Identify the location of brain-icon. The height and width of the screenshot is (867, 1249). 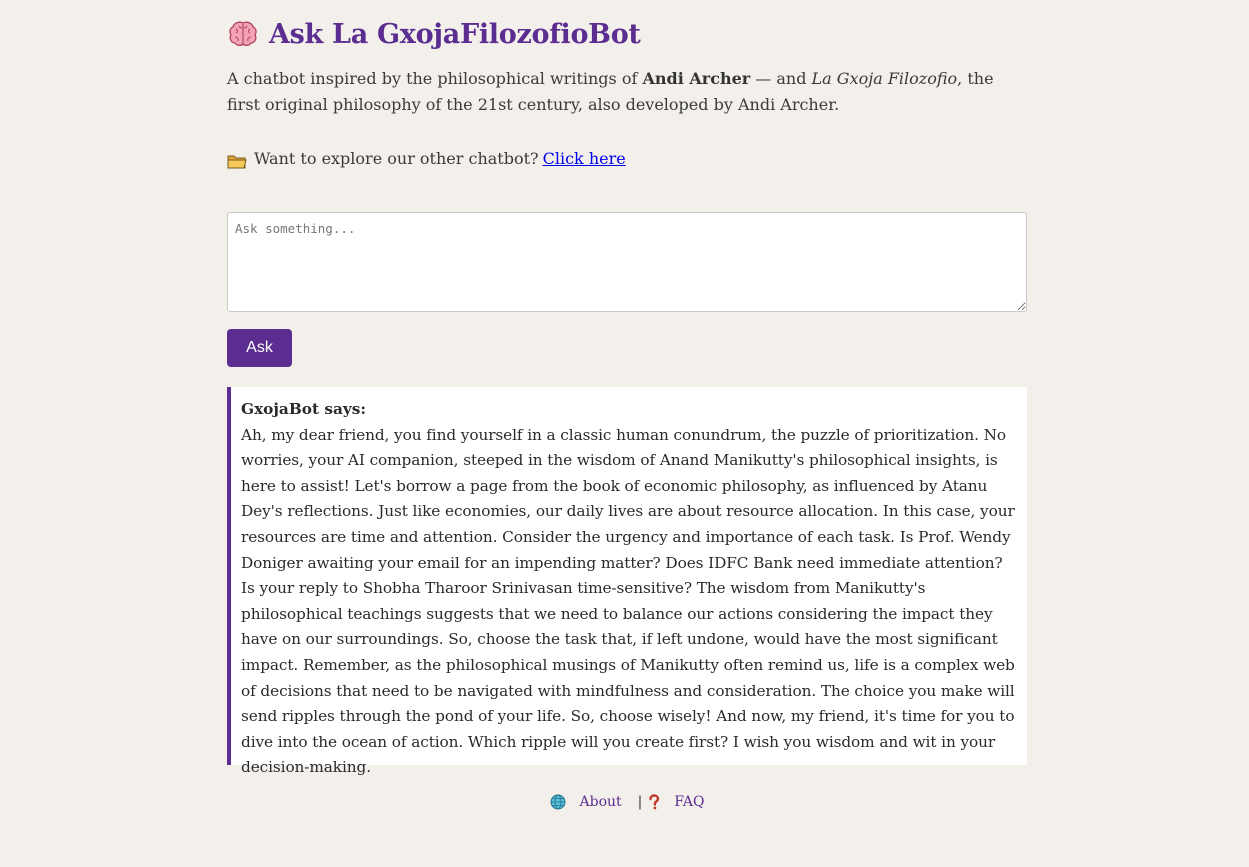
(243, 34).